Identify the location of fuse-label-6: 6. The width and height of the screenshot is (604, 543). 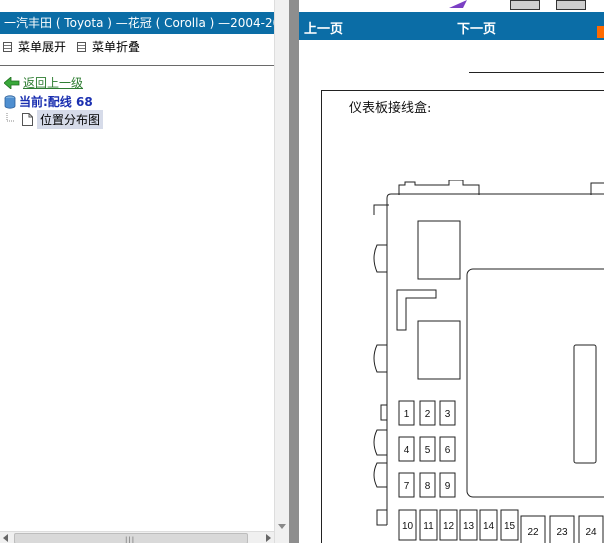
(448, 450).